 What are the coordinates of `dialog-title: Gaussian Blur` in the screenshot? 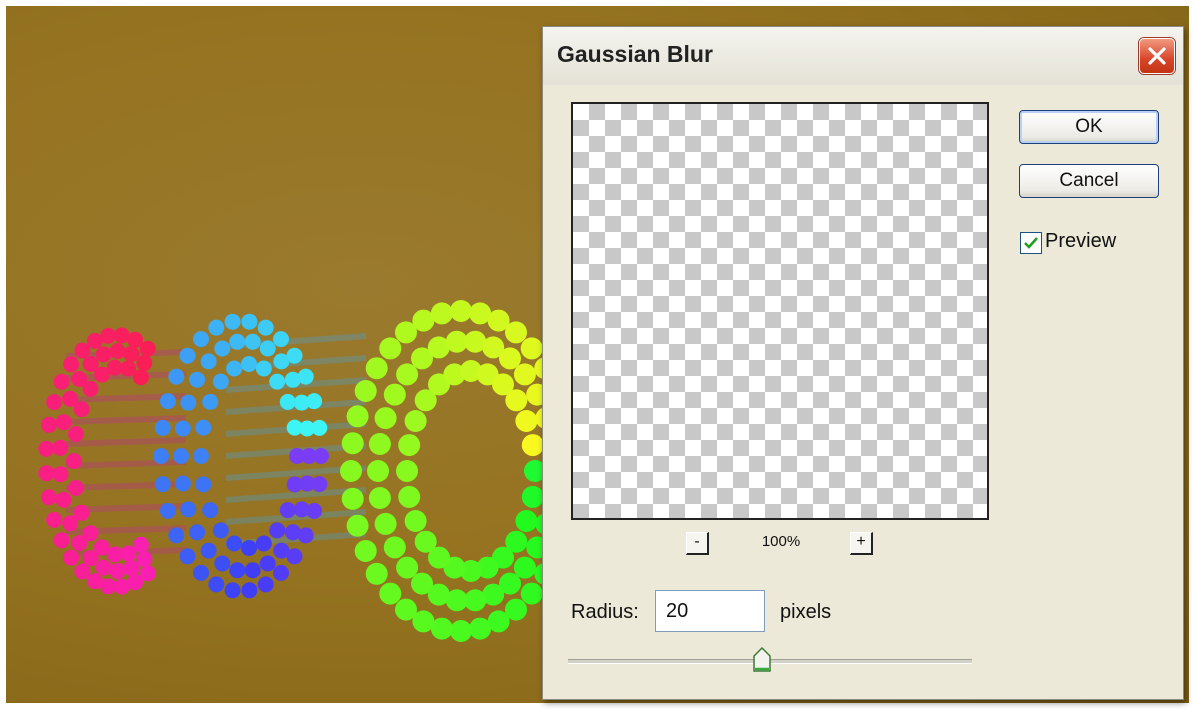 It's located at (635, 54).